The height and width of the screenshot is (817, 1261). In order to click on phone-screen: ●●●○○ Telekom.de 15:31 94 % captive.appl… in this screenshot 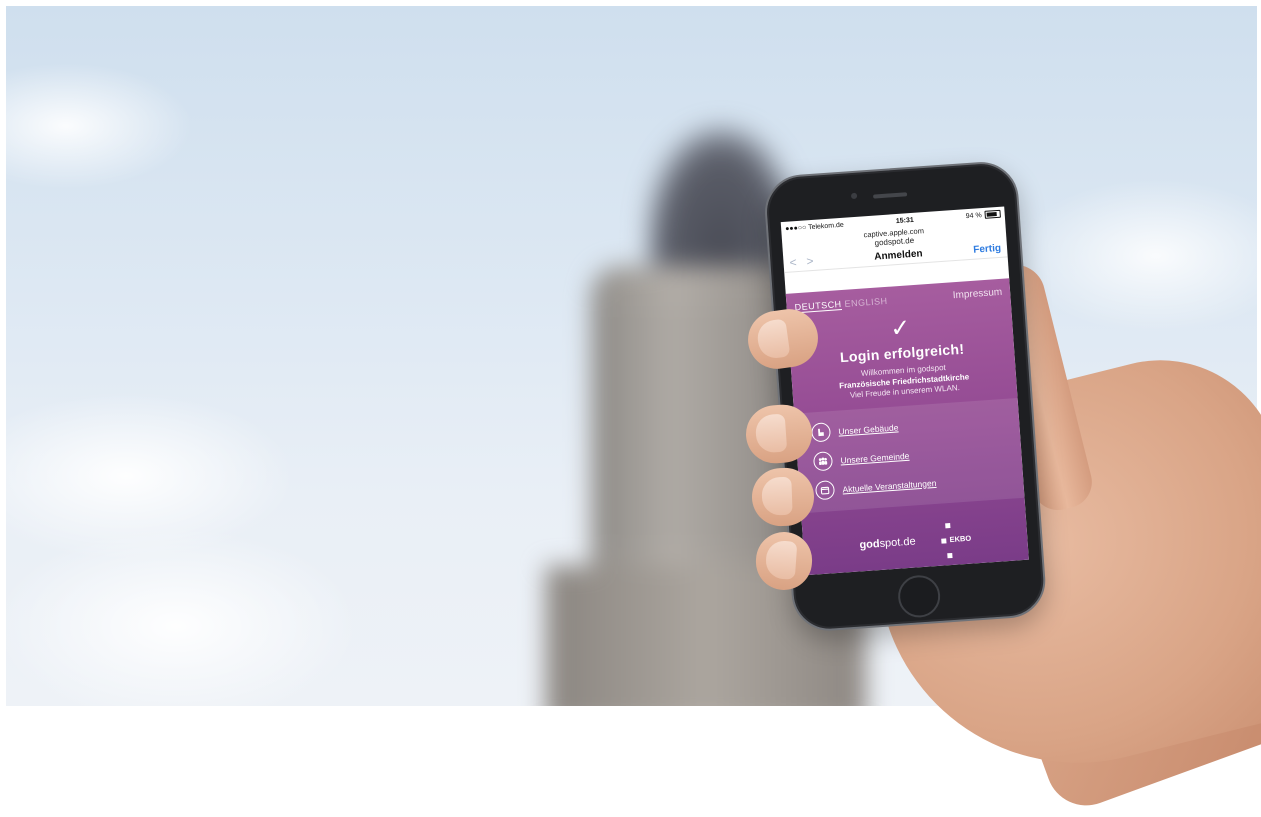, I will do `click(904, 391)`.